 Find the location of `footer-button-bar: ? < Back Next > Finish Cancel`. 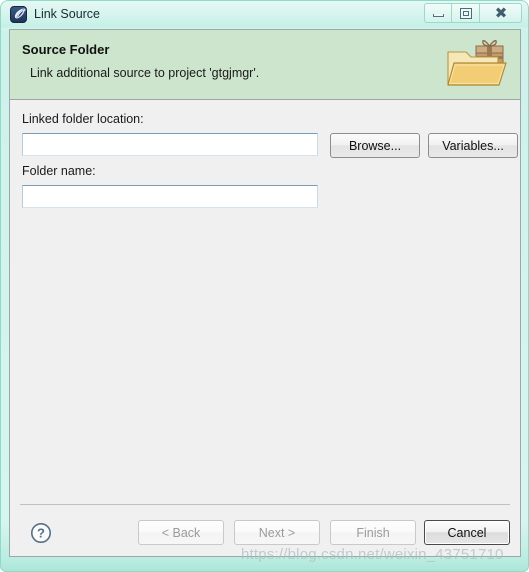

footer-button-bar: ? < Back Next > Finish Cancel is located at coordinates (265, 530).